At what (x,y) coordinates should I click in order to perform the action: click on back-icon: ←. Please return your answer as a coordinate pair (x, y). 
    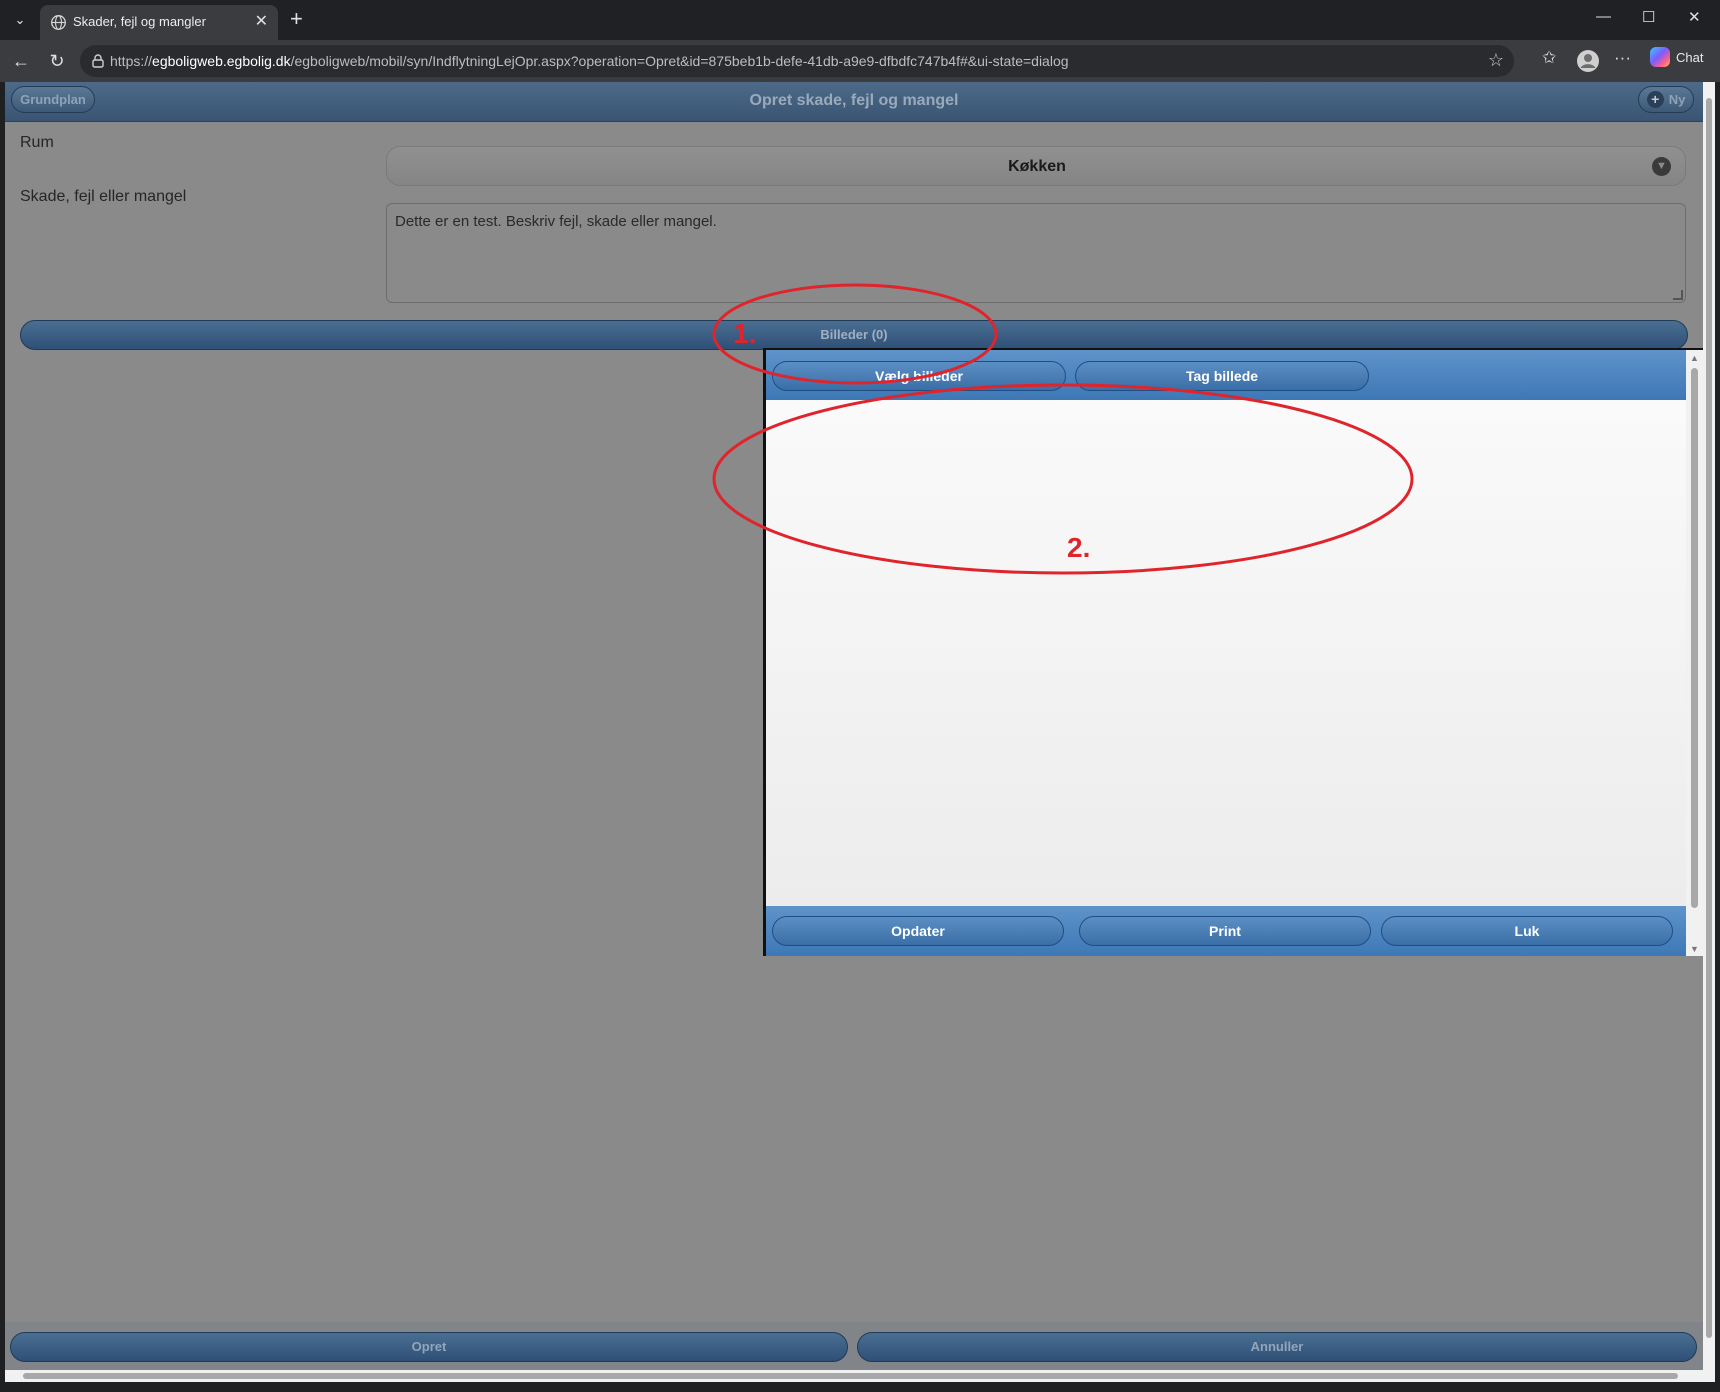
    Looking at the image, I should click on (21, 61).